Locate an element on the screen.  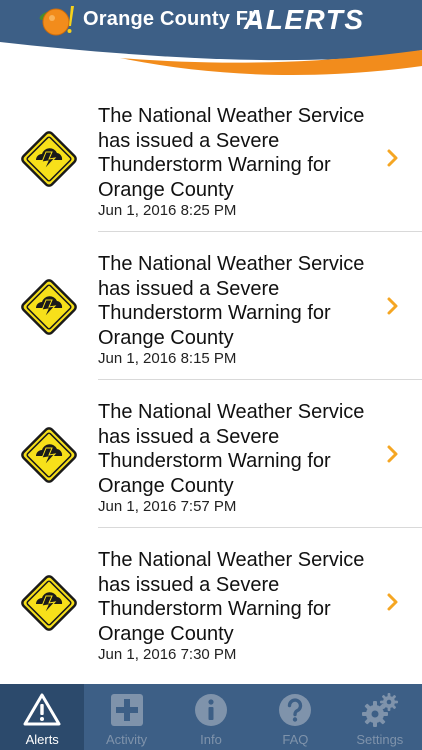
alert-date: Jun 1, 2016 8:25 PM is located at coordinates (167, 210).